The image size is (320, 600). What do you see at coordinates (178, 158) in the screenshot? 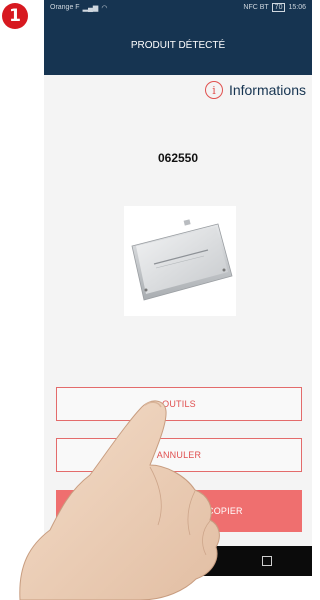
I see `product-code: 062550` at bounding box center [178, 158].